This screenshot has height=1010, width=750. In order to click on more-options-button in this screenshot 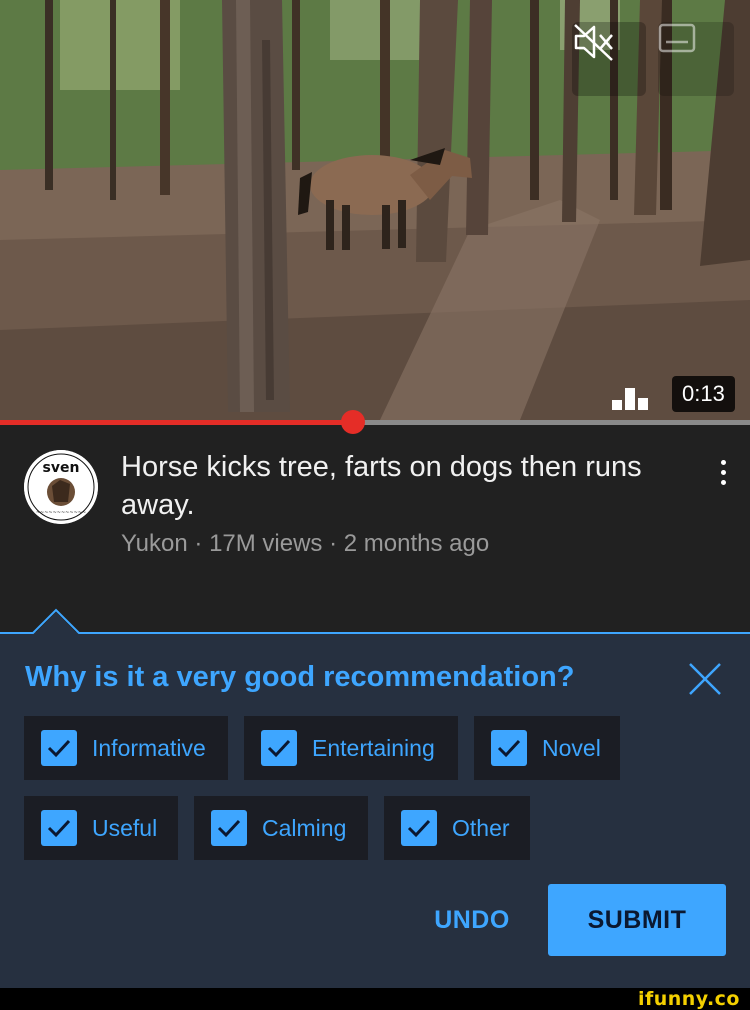, I will do `click(723, 472)`.